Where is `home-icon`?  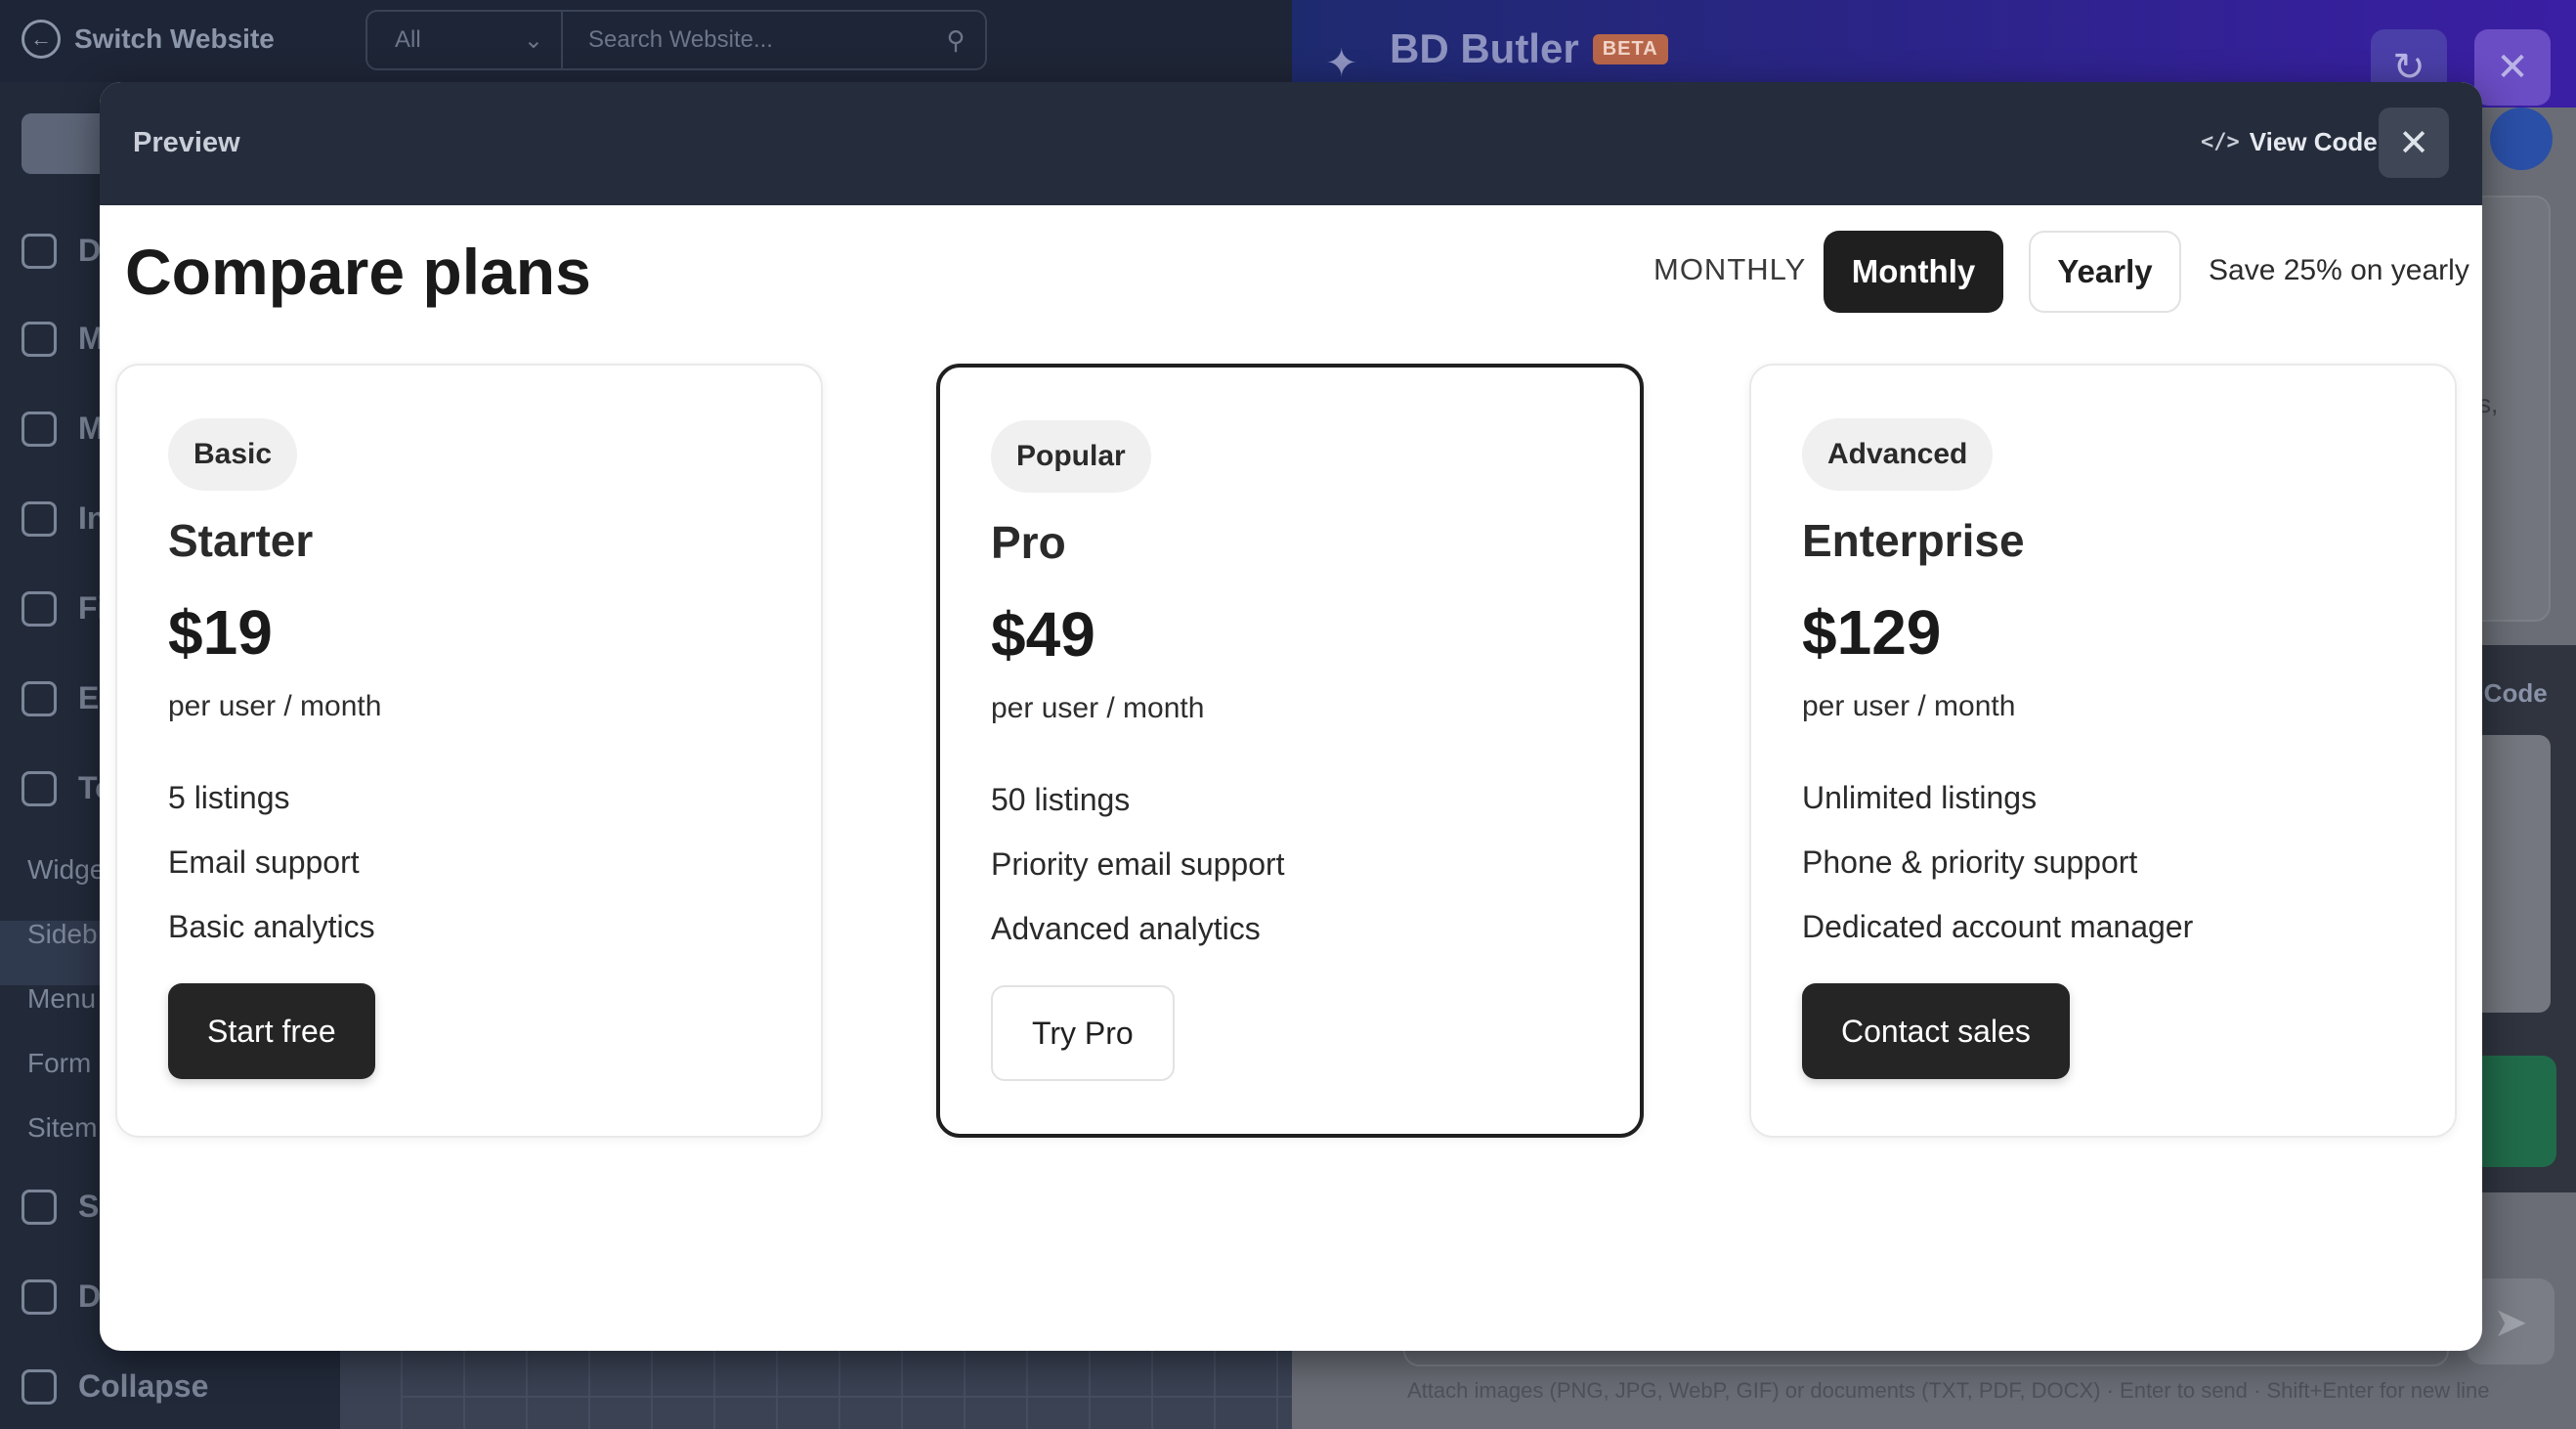 home-icon is located at coordinates (39, 251).